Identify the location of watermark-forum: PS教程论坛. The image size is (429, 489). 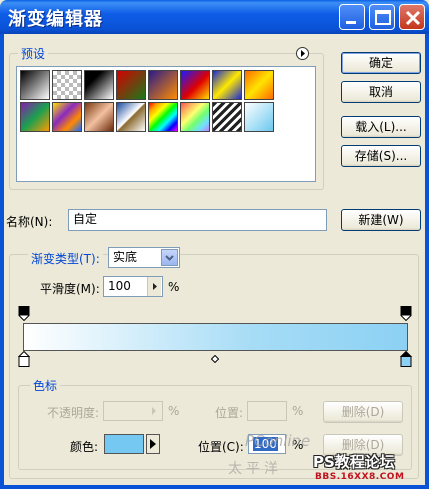
(354, 462).